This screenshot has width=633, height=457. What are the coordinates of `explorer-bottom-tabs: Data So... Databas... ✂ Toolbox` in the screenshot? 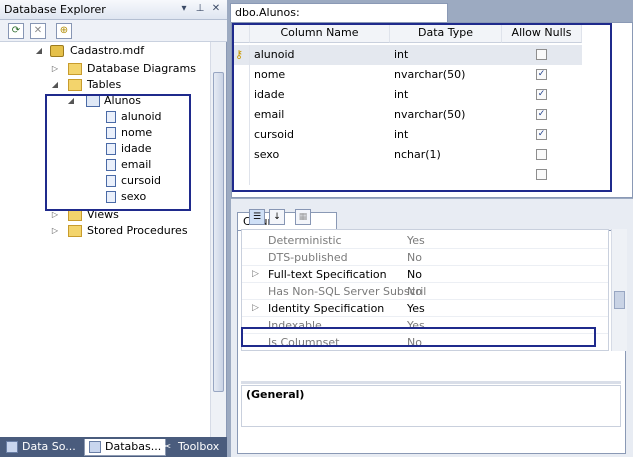 It's located at (113, 447).